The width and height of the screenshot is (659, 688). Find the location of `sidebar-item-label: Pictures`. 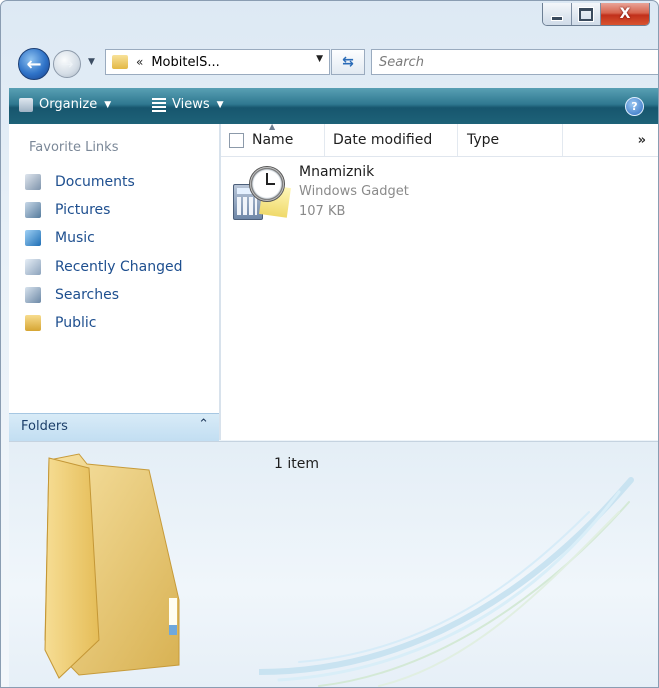

sidebar-item-label: Pictures is located at coordinates (83, 210).